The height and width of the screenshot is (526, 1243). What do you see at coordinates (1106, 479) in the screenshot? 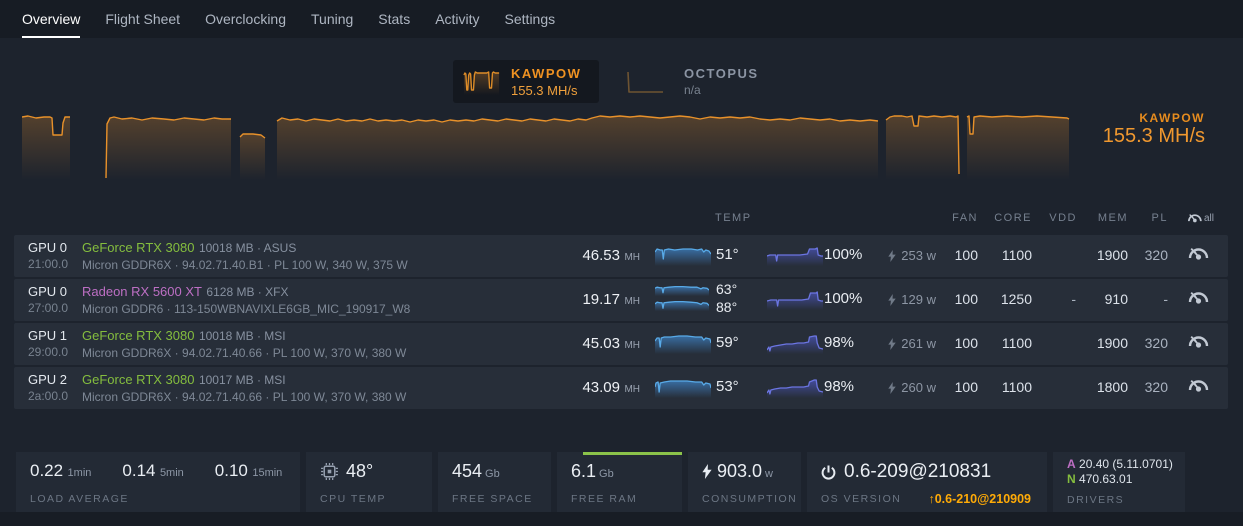
I see `nvidia-driver-version: 470.63.01` at bounding box center [1106, 479].